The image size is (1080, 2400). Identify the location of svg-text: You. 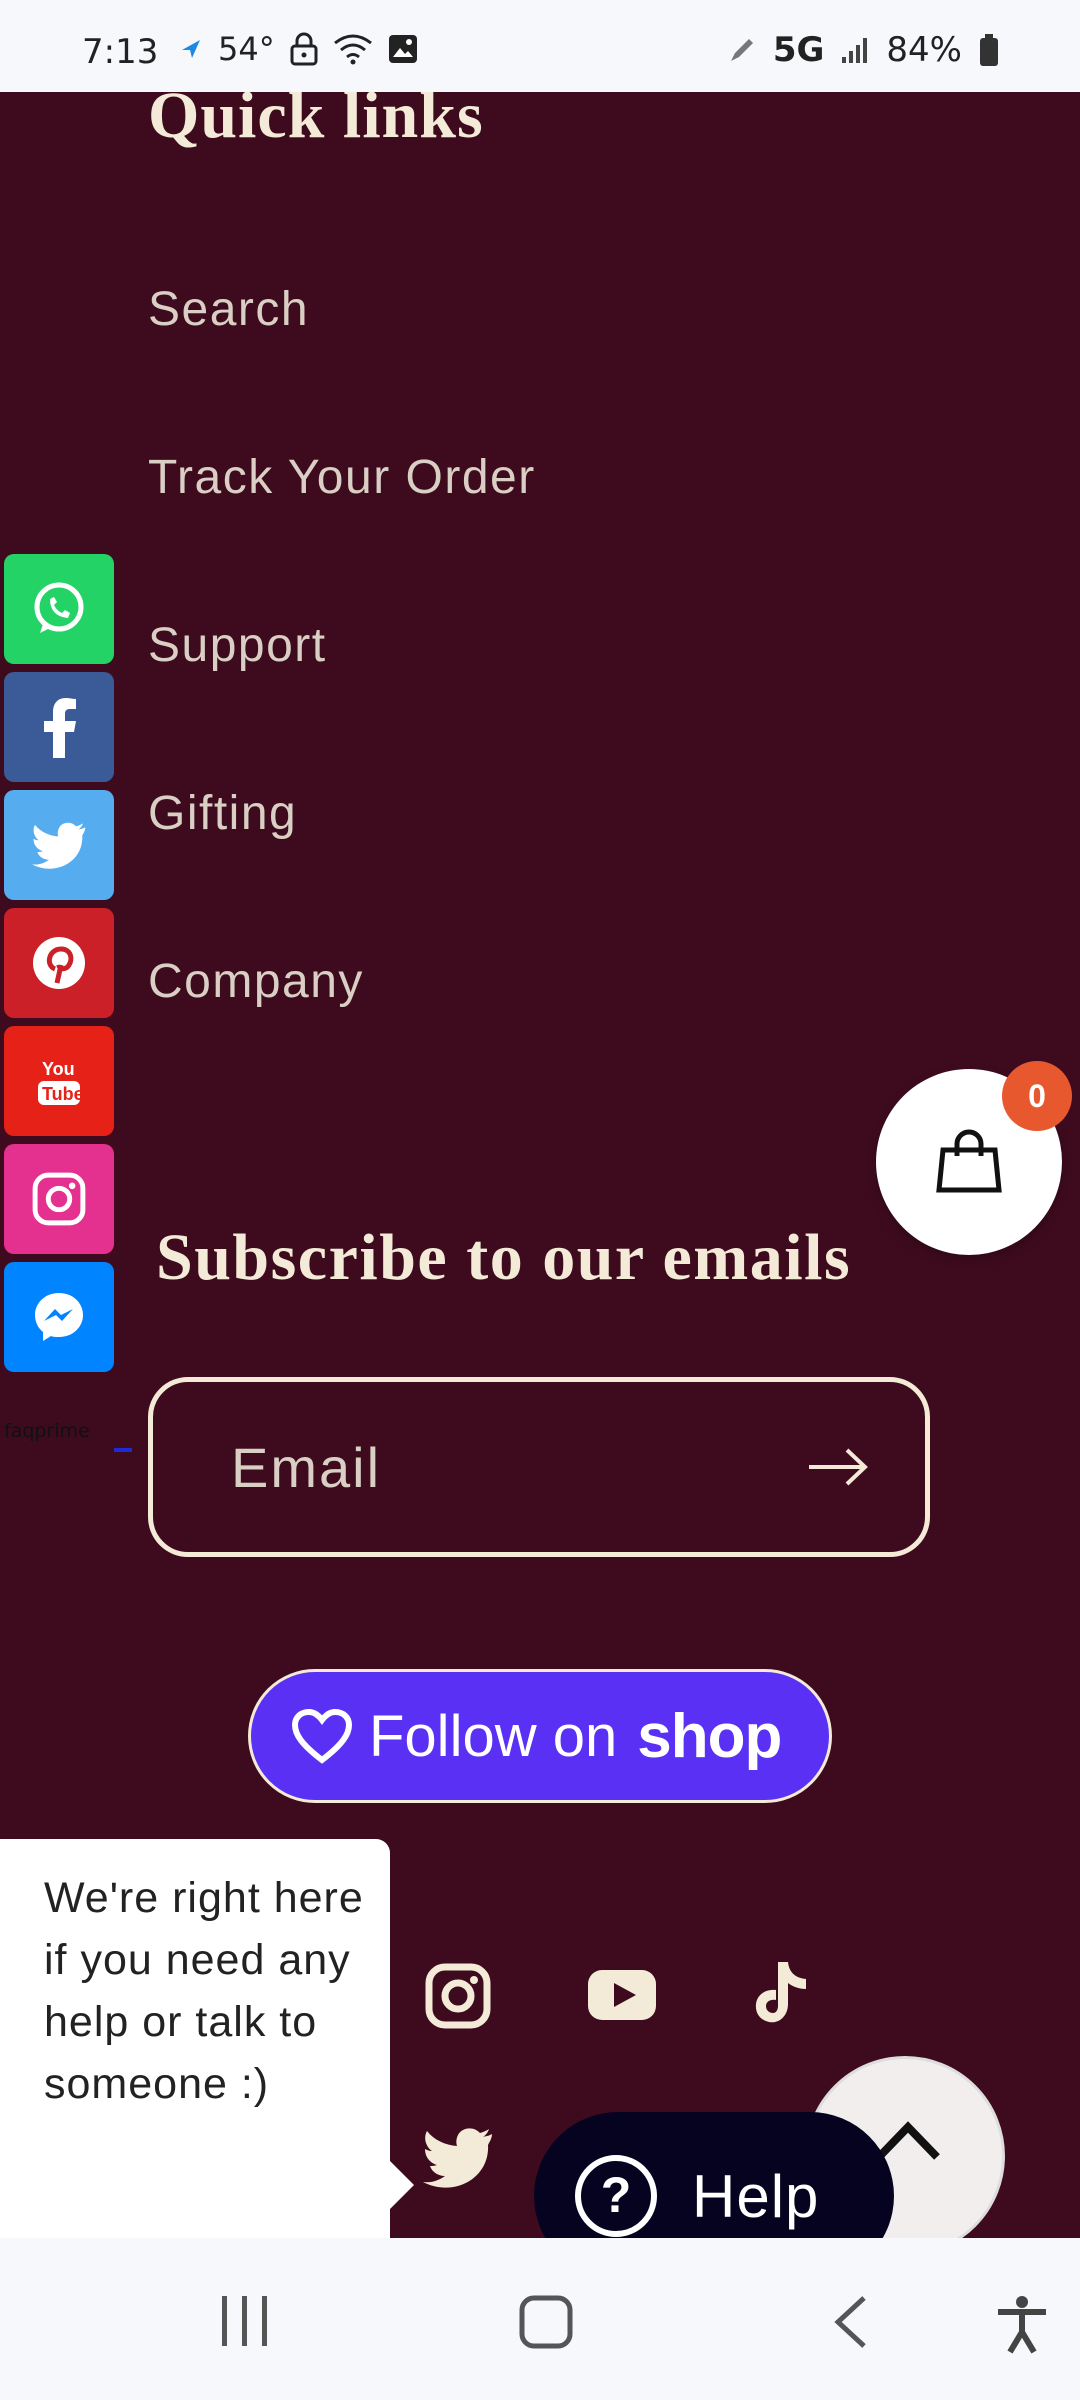
(58, 1069).